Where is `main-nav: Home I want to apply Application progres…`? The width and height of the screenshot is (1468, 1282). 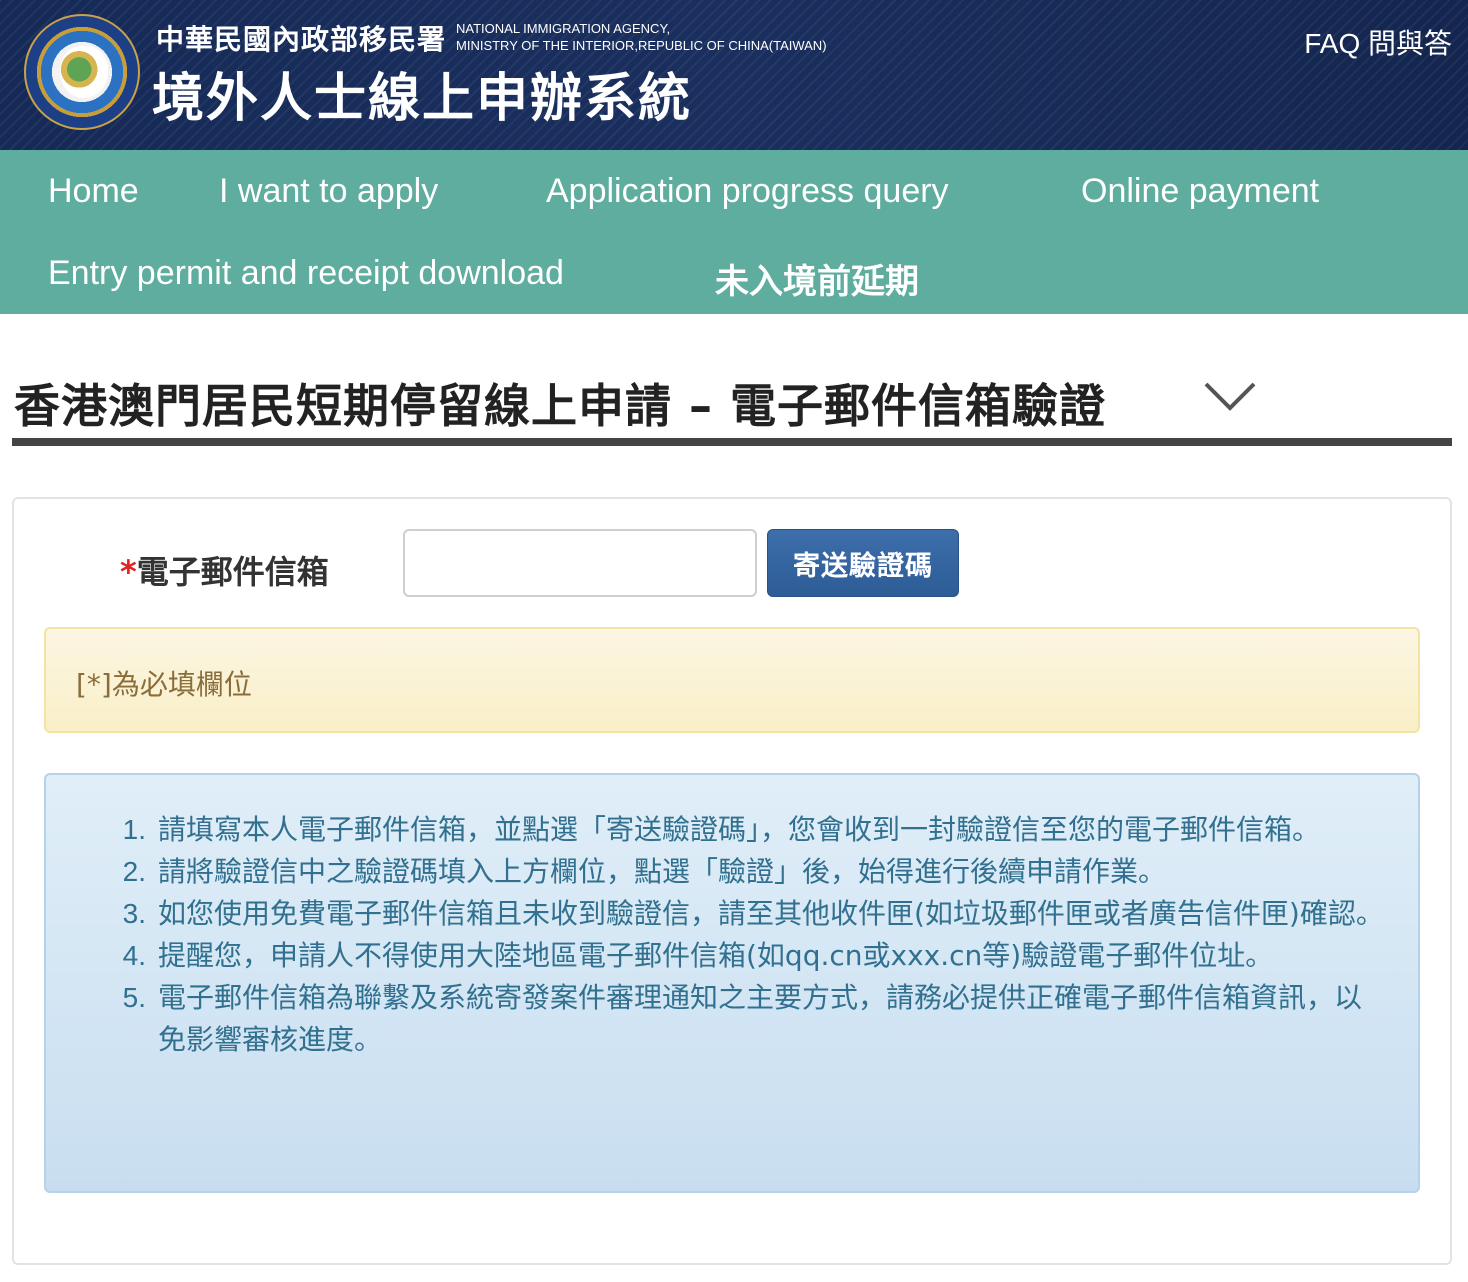 main-nav: Home I want to apply Application progres… is located at coordinates (734, 232).